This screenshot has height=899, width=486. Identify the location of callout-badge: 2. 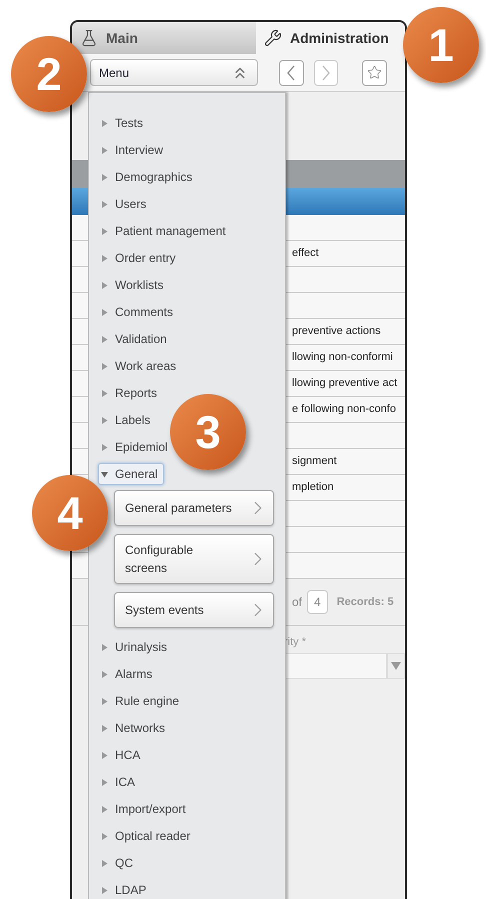
(49, 74).